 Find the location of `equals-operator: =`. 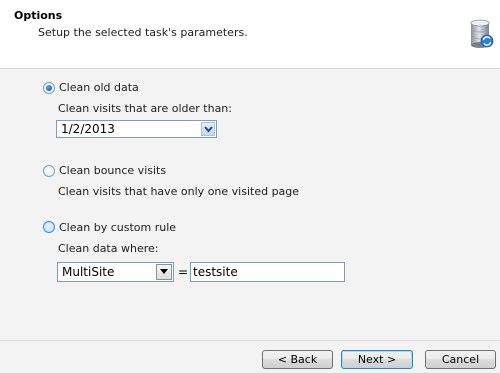

equals-operator: = is located at coordinates (183, 272).